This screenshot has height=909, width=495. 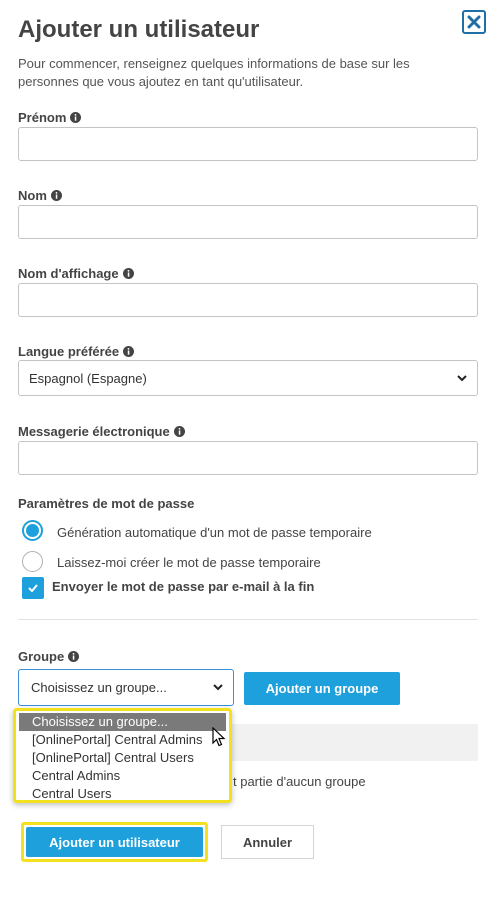 What do you see at coordinates (248, 378) in the screenshot?
I see `language-select: Espagnol (Espagne)` at bounding box center [248, 378].